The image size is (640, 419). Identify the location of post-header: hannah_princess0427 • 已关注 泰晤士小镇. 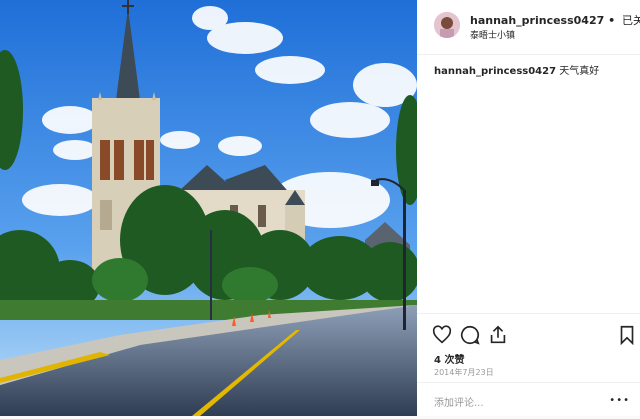
(528, 27).